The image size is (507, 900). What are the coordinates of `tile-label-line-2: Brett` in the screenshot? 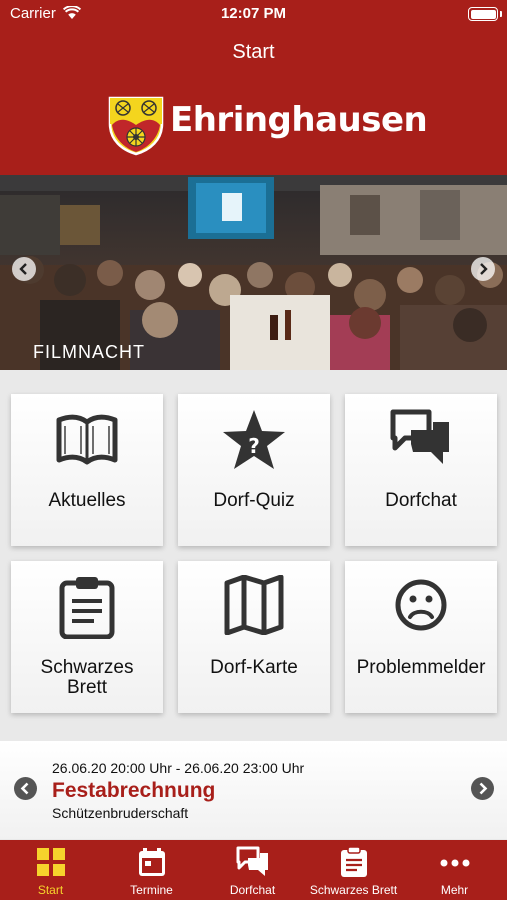 It's located at (87, 687).